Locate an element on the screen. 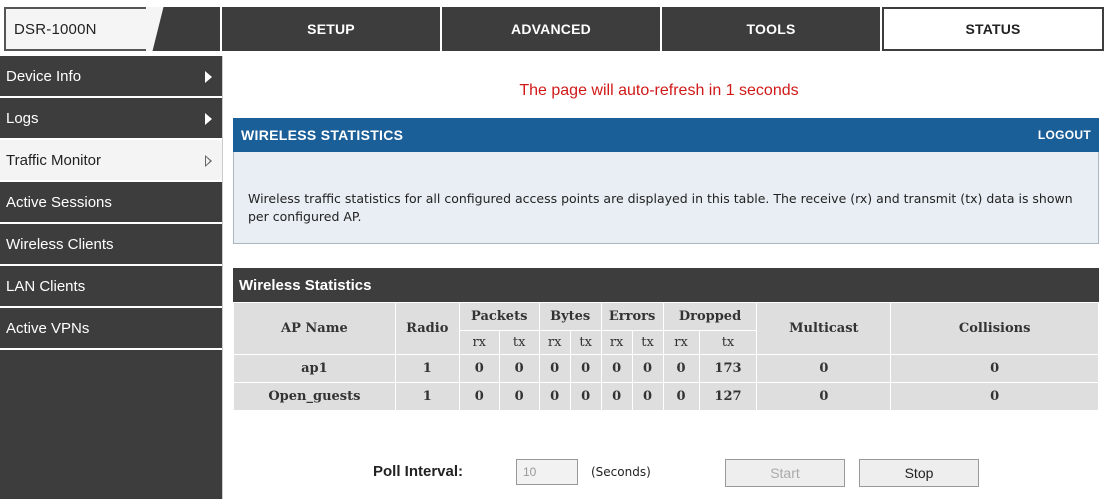  table-row: Open_guests 1 0 0 0 0 0 0 0 127 0 0 is located at coordinates (666, 396).